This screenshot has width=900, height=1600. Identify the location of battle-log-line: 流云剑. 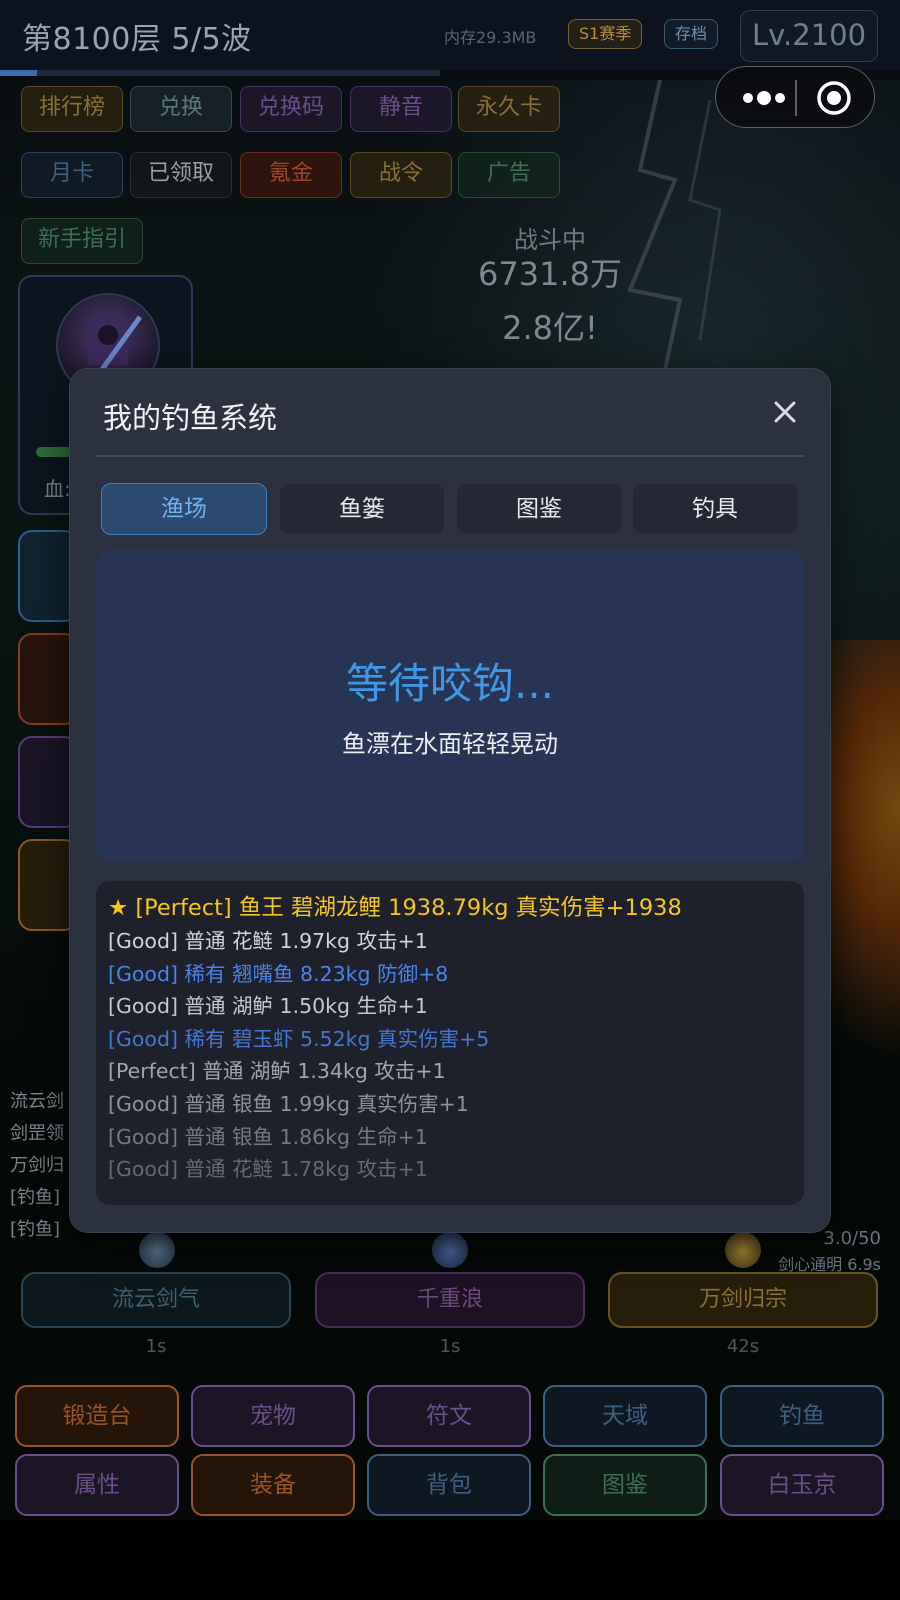
(37, 1101).